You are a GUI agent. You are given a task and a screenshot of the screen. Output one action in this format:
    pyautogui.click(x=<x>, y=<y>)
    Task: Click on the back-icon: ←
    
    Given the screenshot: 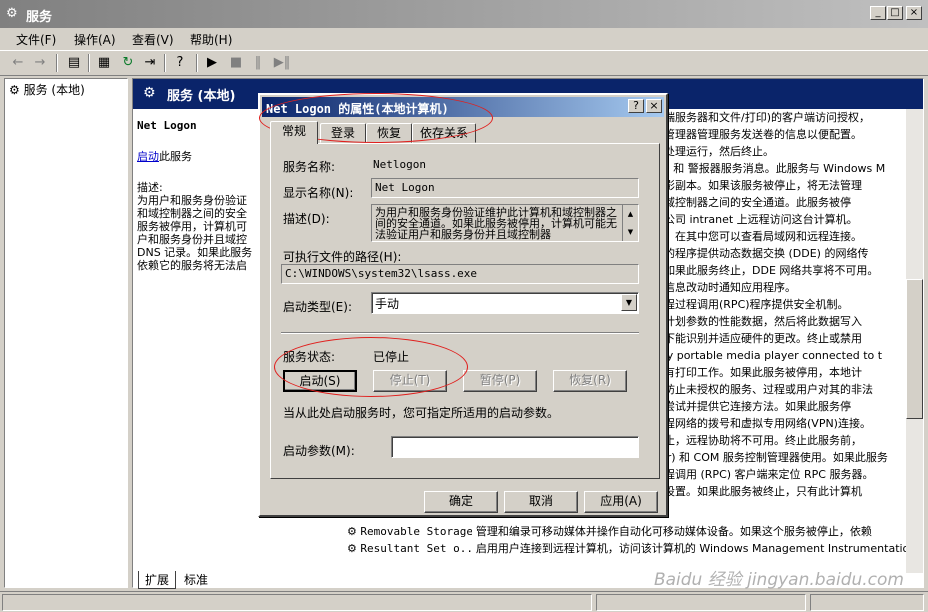 What is the action you would take?
    pyautogui.click(x=18, y=63)
    